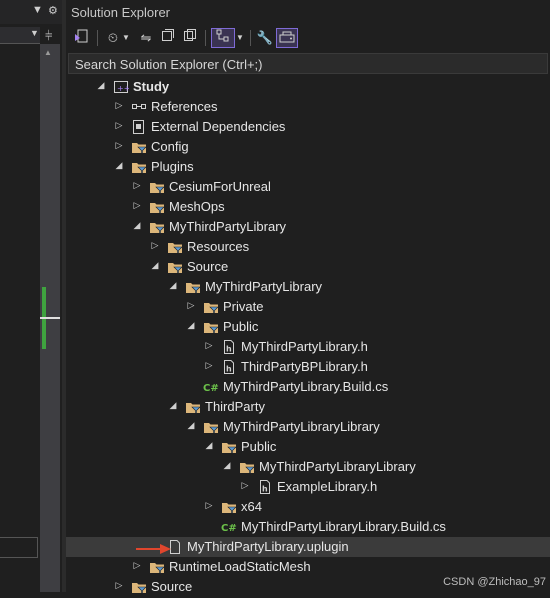 This screenshot has width=550, height=598. I want to click on search-placeholder: Search Solution Explorer (Ctrl+;), so click(169, 64).